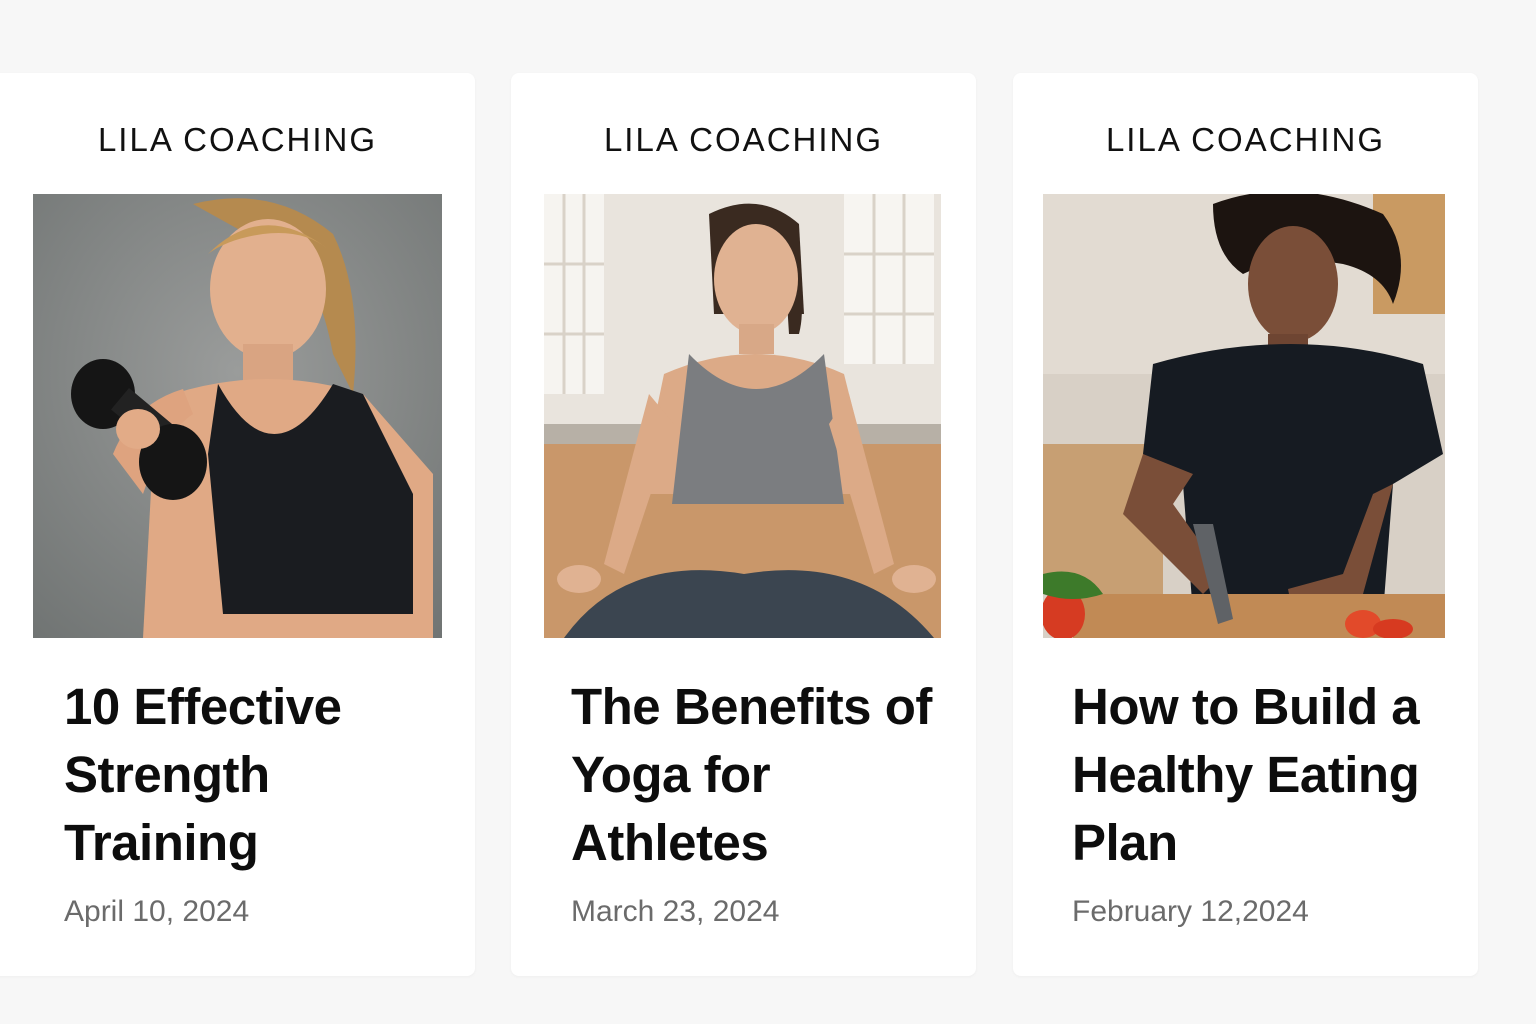 The height and width of the screenshot is (1024, 1536). What do you see at coordinates (254, 775) in the screenshot?
I see `post-title: 10 Effective Strength Training` at bounding box center [254, 775].